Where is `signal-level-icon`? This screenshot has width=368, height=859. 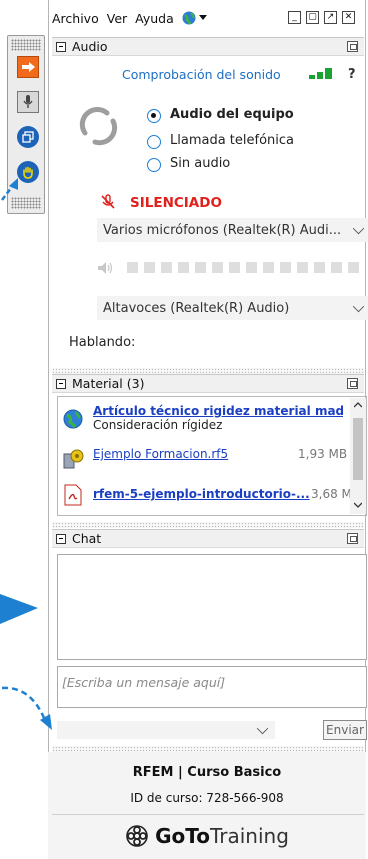
signal-level-icon is located at coordinates (320, 73).